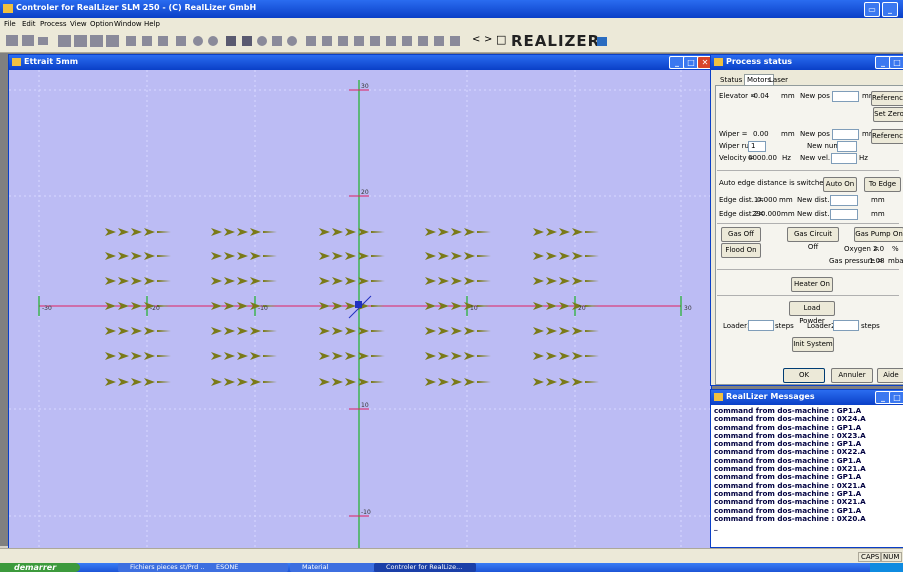  What do you see at coordinates (101, 24) in the screenshot?
I see `menu-option: Option` at bounding box center [101, 24].